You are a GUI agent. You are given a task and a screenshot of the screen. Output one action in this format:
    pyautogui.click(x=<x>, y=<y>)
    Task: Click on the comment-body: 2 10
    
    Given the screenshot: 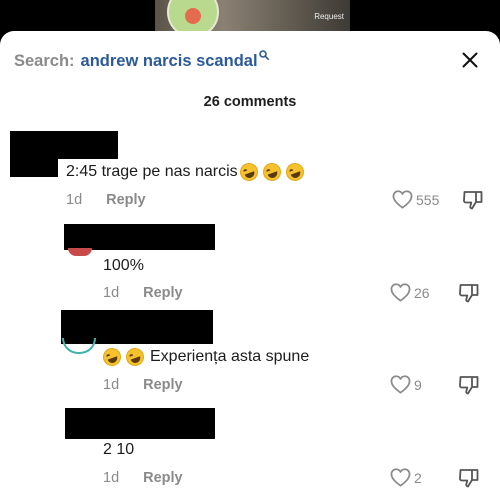 What is the action you would take?
    pyautogui.click(x=119, y=449)
    